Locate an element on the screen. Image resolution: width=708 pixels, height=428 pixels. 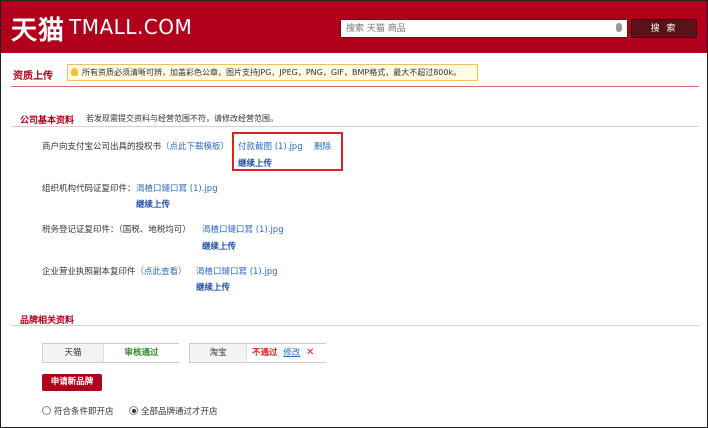
search-button: 搜 索 is located at coordinates (664, 28).